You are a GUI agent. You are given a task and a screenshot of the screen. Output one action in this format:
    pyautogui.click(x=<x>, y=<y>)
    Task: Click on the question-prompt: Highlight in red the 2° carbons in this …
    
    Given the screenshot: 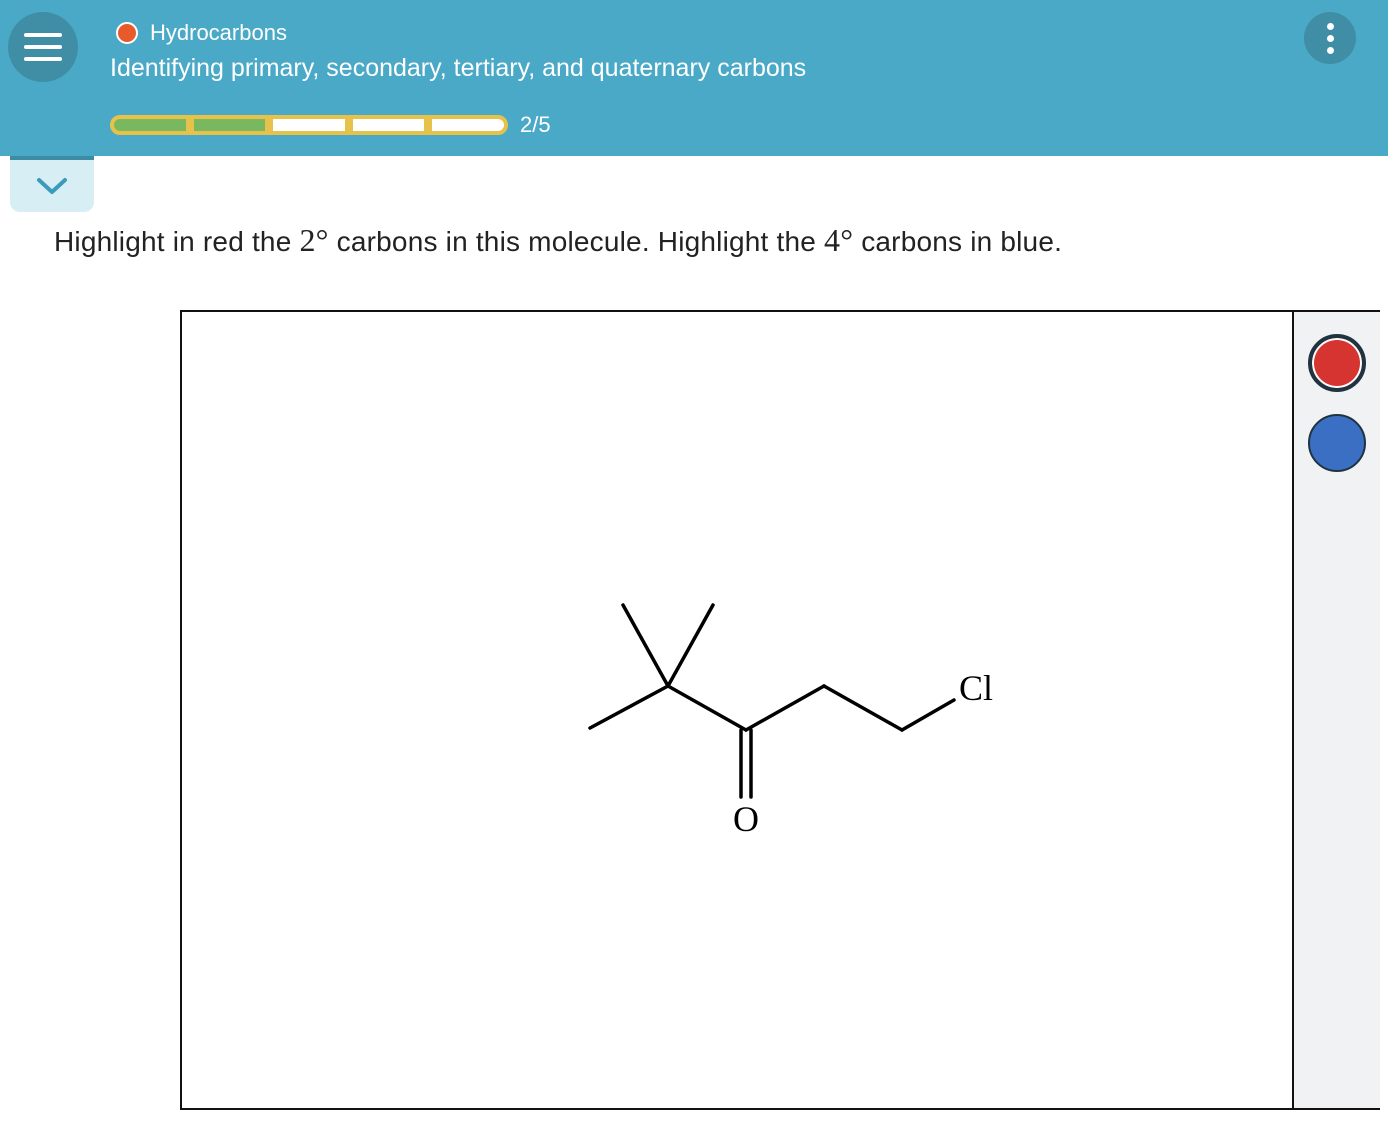 What is the action you would take?
    pyautogui.click(x=558, y=240)
    